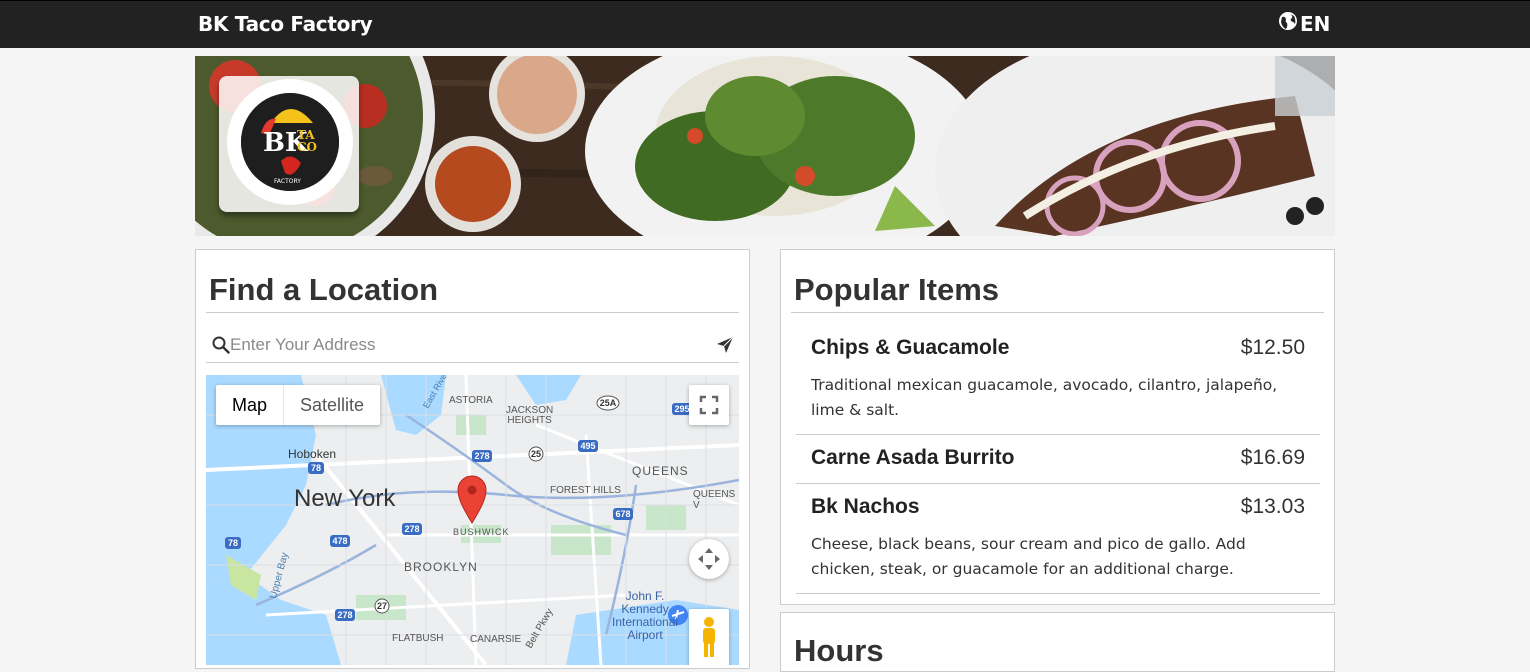 The width and height of the screenshot is (1530, 672). Describe the element at coordinates (441, 567) in the screenshot. I see `map-label-brooklyn: BROOKLYN` at that location.